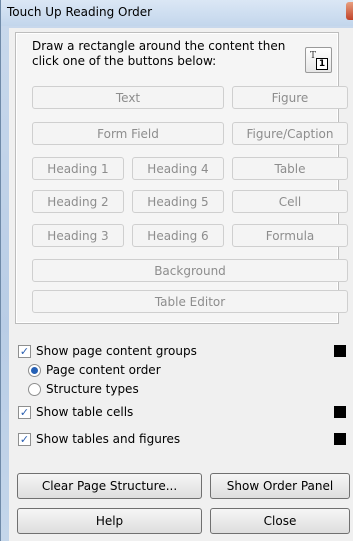 This screenshot has width=353, height=541. I want to click on title-bar: Touch Up Reading Order, so click(177, 13).